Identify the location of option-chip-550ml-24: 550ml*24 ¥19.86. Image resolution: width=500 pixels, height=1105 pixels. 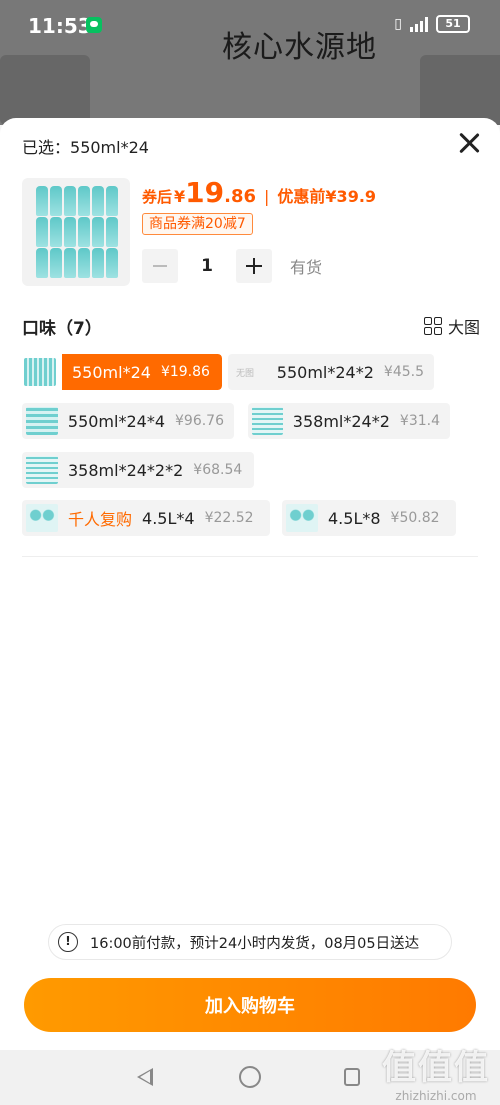
(122, 372).